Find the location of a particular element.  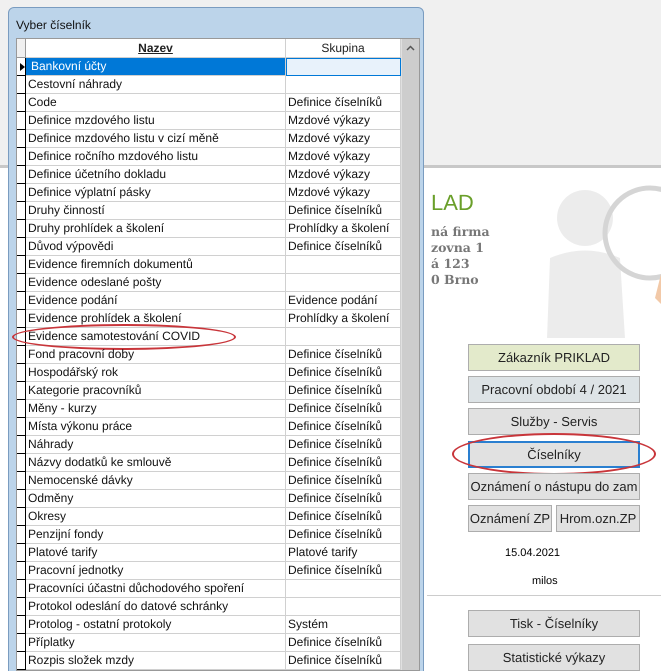

table-cell: Code is located at coordinates (156, 103).